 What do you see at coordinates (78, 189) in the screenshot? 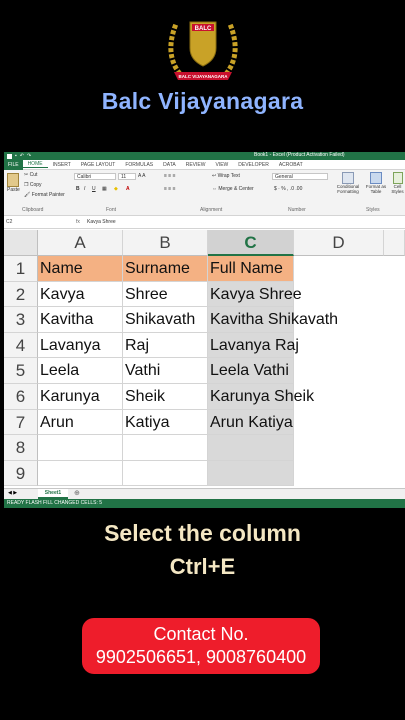
I see `bold-button: B` at bounding box center [78, 189].